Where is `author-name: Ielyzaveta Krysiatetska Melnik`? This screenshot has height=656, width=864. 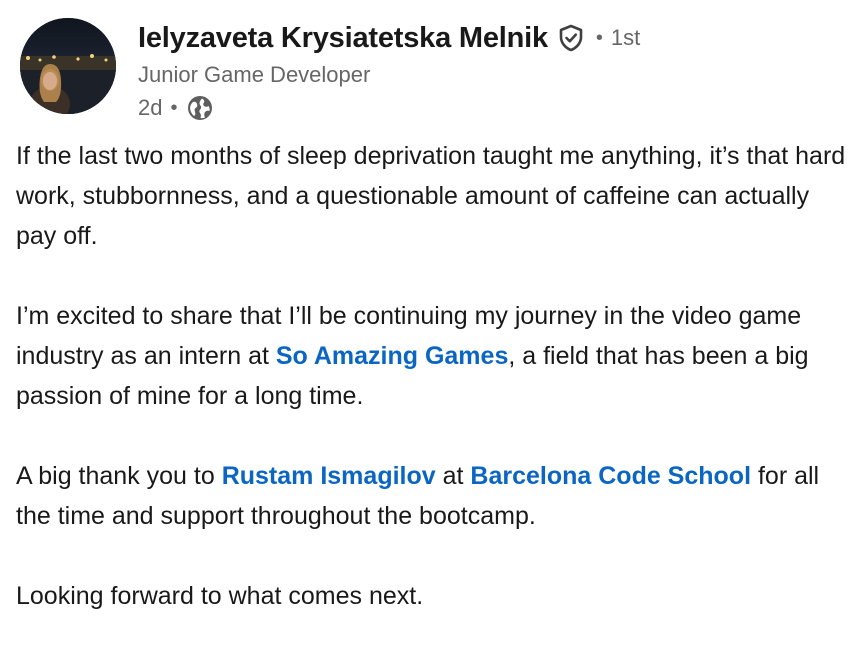
author-name: Ielyzaveta Krysiatetska Melnik is located at coordinates (343, 38).